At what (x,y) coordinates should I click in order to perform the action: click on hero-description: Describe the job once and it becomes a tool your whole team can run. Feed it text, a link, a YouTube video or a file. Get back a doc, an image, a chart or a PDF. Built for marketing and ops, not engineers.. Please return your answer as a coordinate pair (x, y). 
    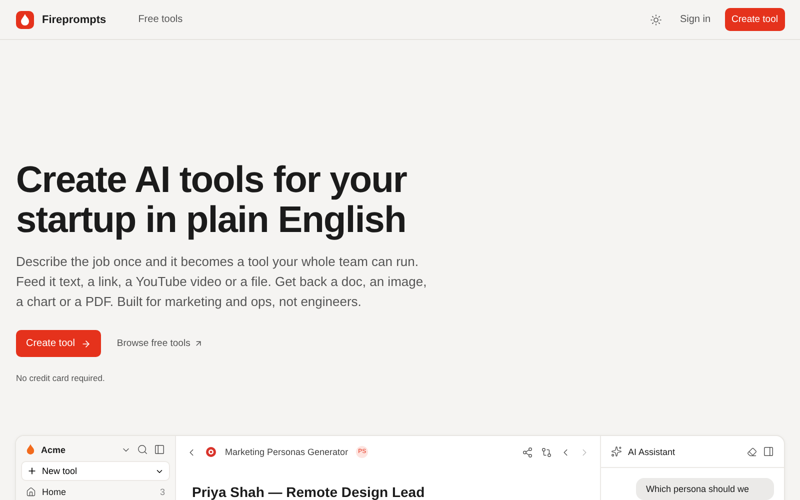
    Looking at the image, I should click on (222, 282).